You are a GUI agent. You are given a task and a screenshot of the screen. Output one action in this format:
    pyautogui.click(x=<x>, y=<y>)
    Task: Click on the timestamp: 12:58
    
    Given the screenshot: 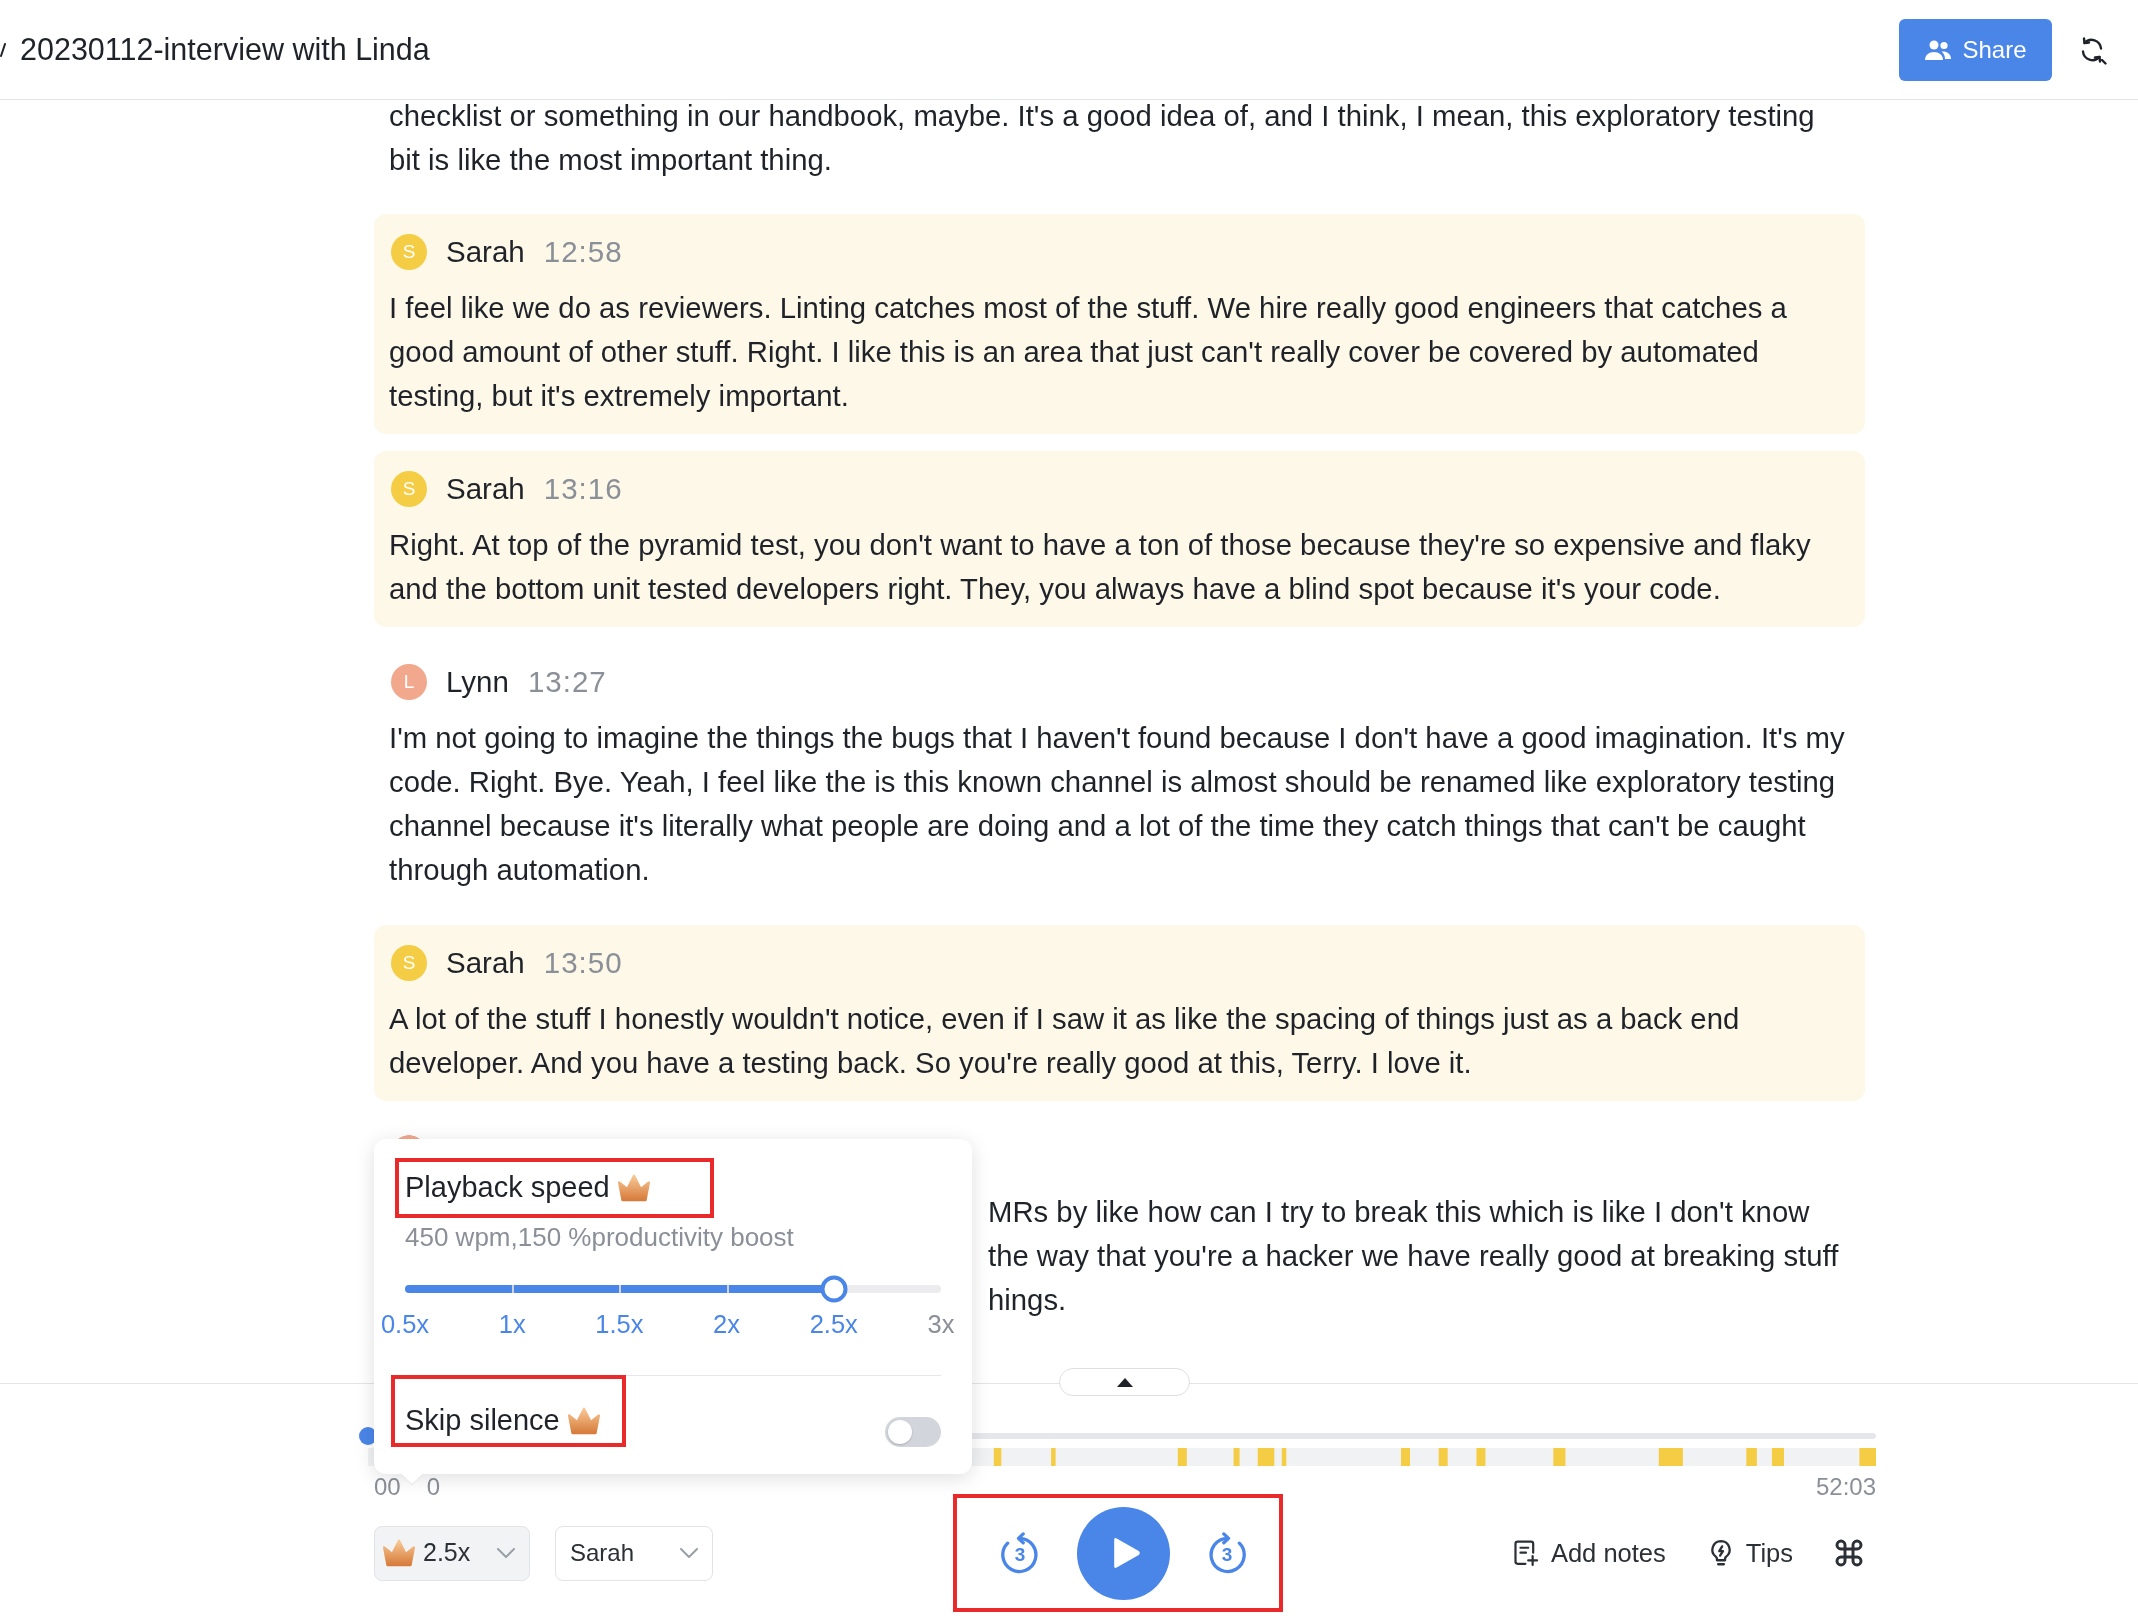 What is the action you would take?
    pyautogui.click(x=583, y=252)
    